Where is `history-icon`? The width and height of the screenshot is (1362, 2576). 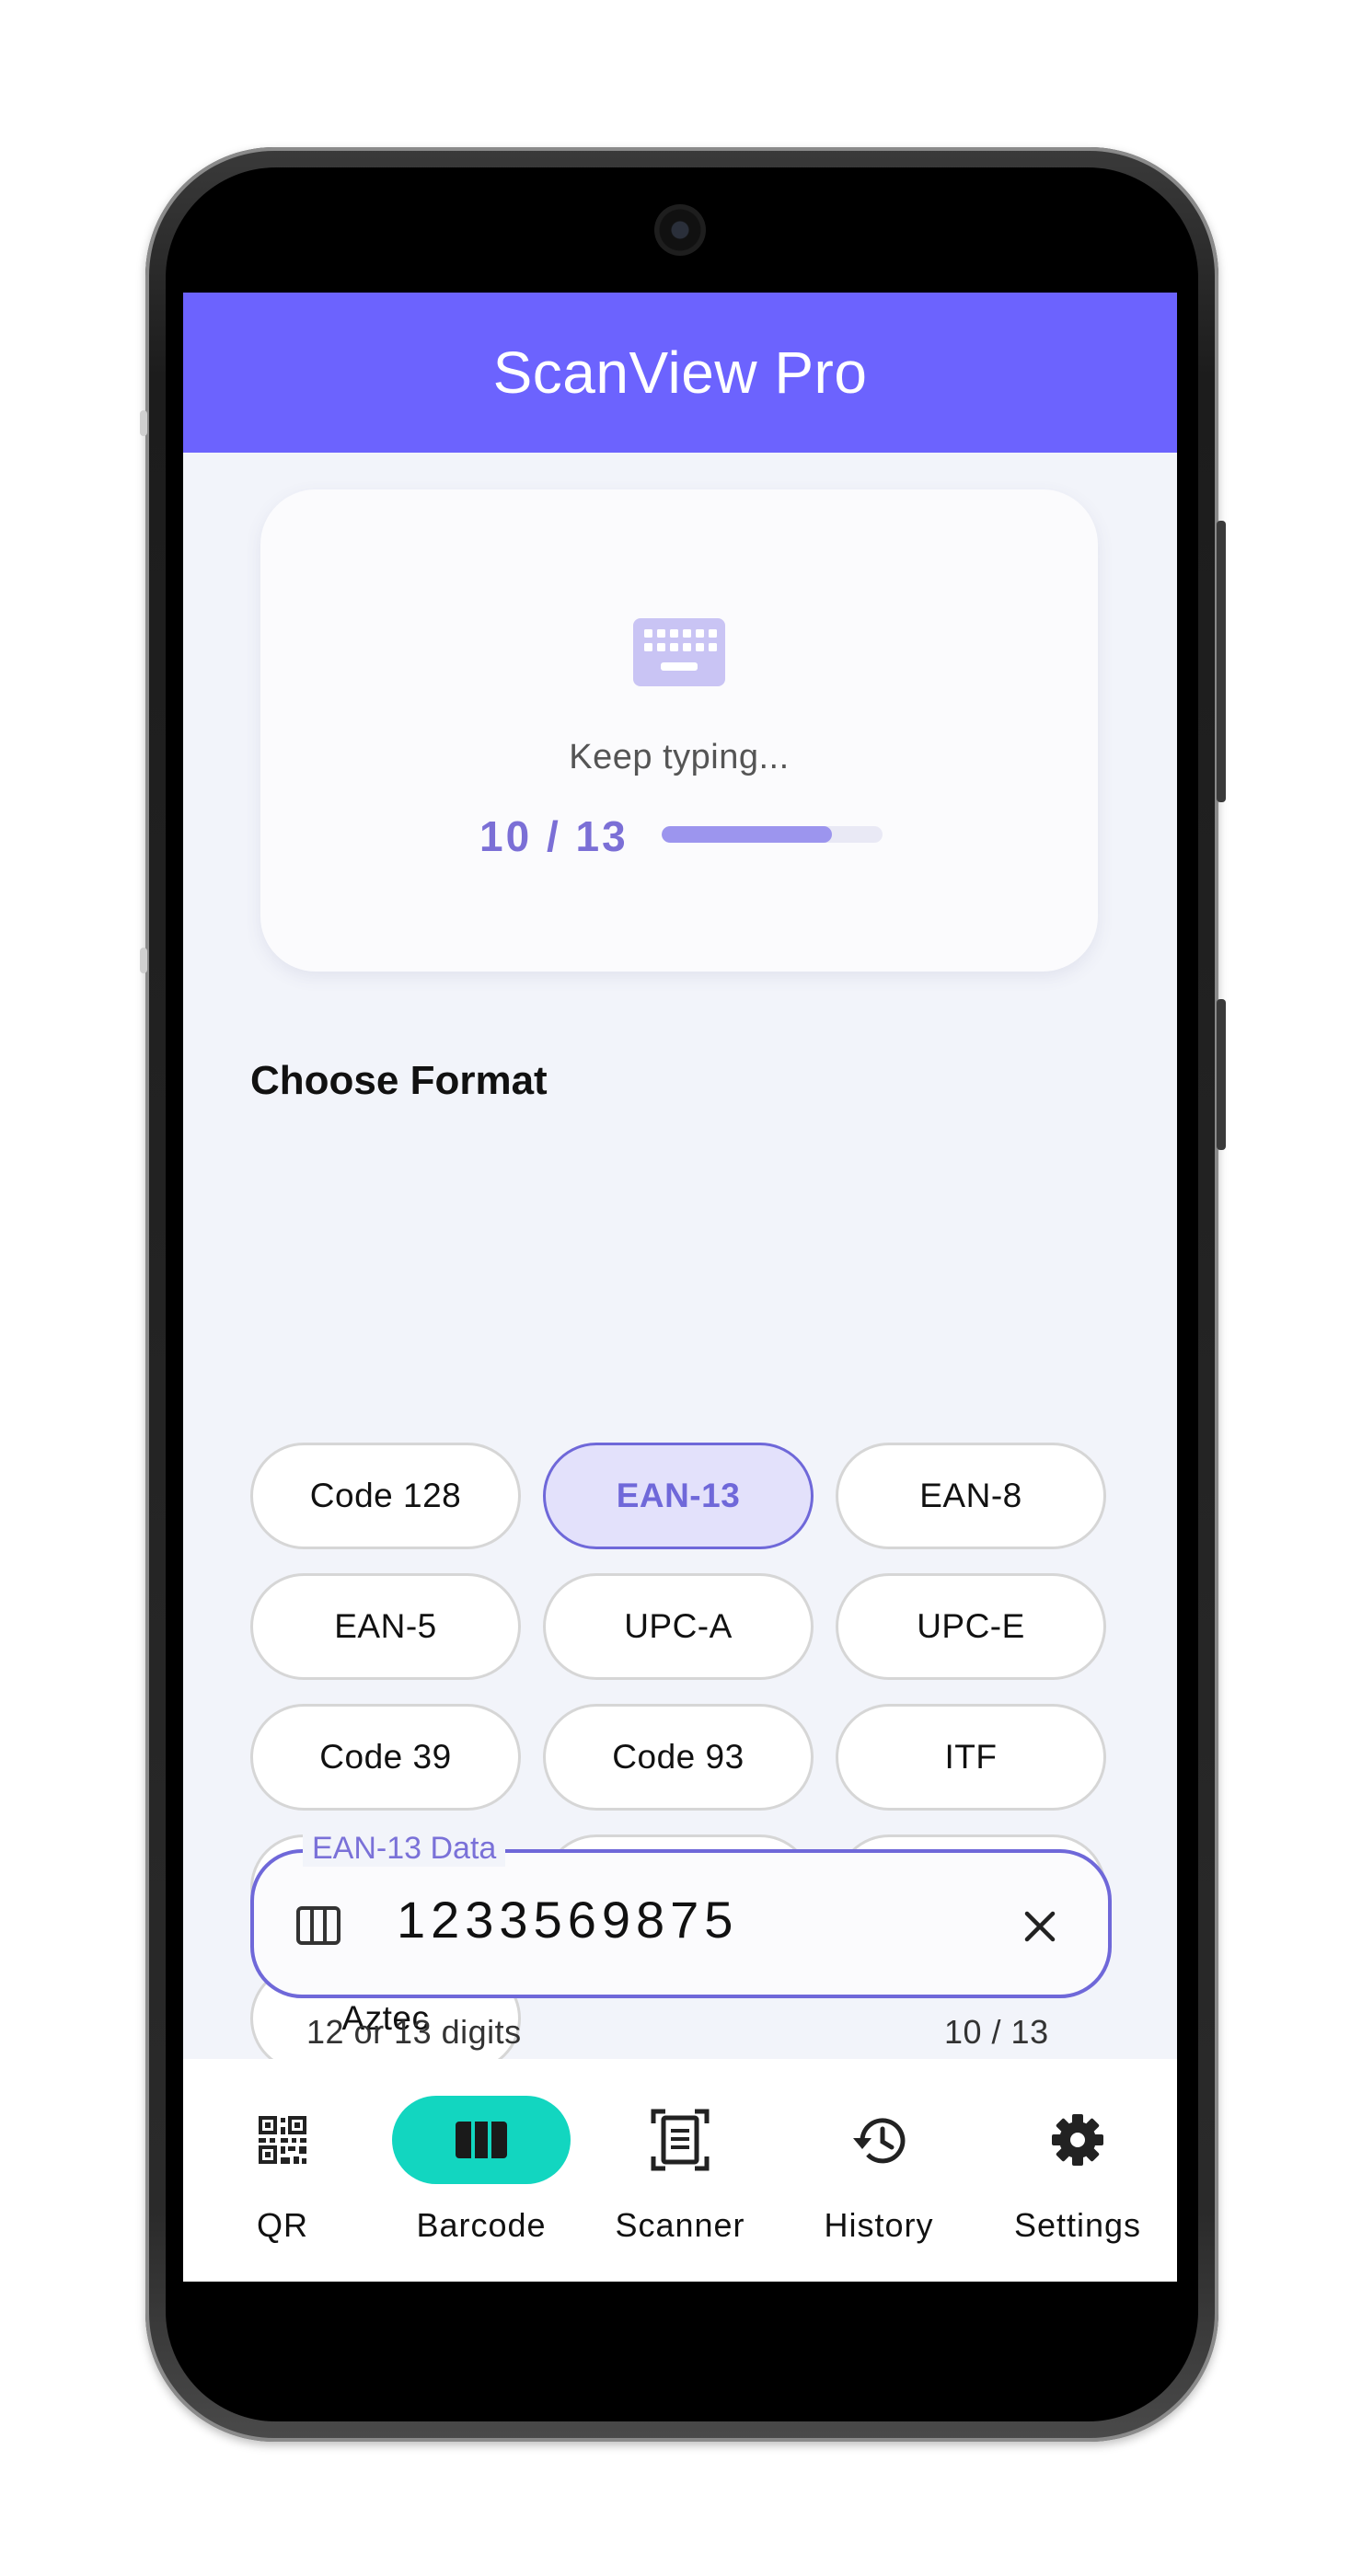
history-icon is located at coordinates (880, 2141).